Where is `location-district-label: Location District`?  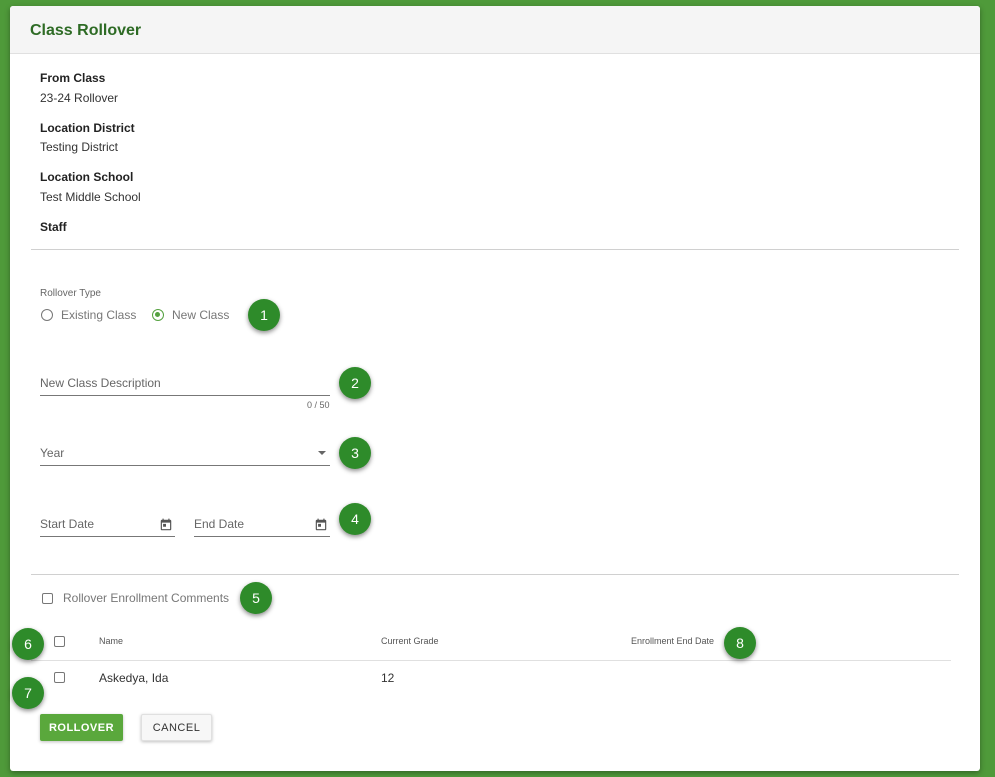 location-district-label: Location District is located at coordinates (87, 128).